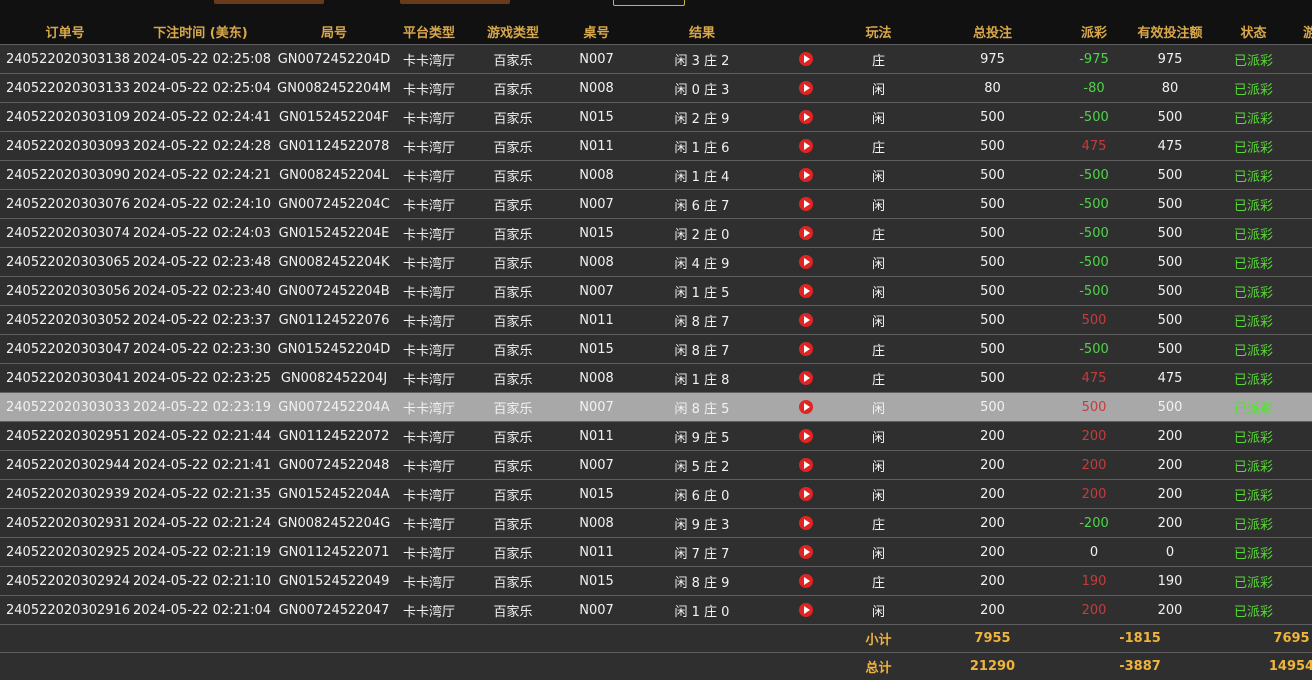  Describe the element at coordinates (1094, 581) in the screenshot. I see `cell-payout: 190` at that location.